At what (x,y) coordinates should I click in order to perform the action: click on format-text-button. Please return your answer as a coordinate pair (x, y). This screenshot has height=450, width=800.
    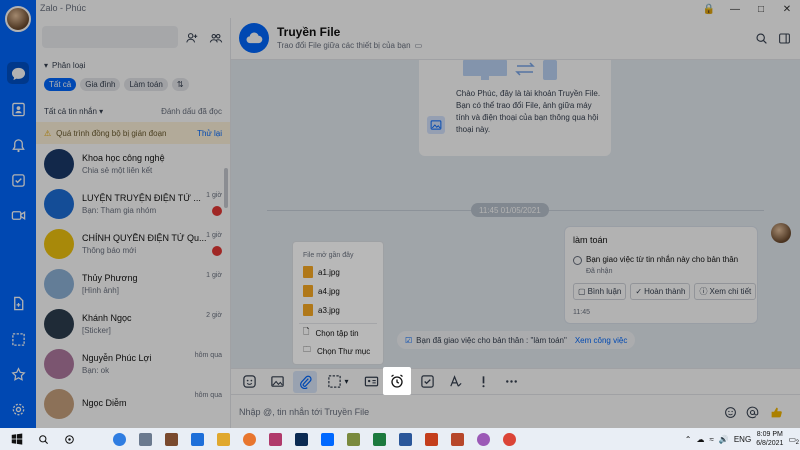
    Looking at the image, I should click on (455, 382).